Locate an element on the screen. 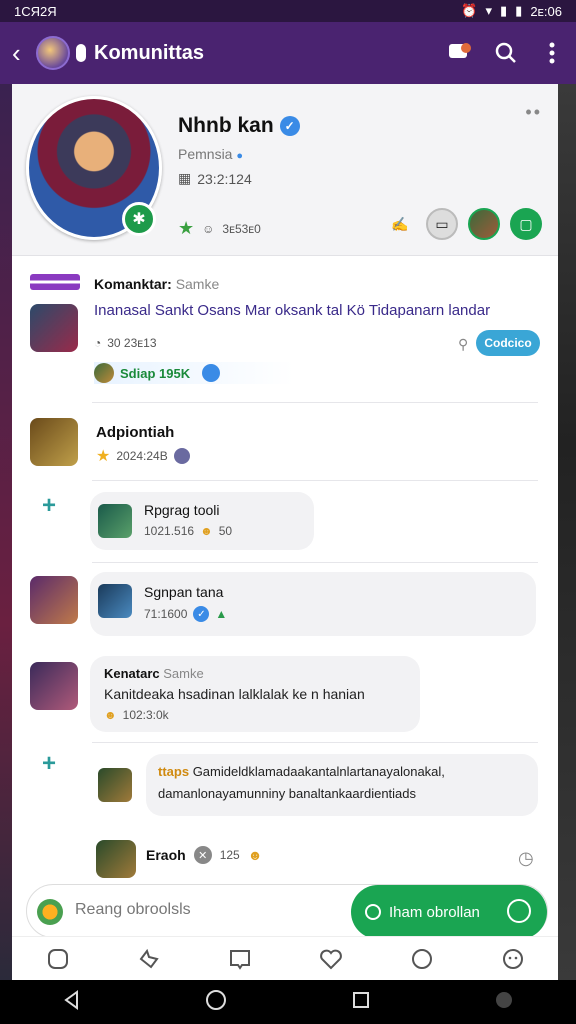  send-button: Iham obrollan is located at coordinates (449, 912).